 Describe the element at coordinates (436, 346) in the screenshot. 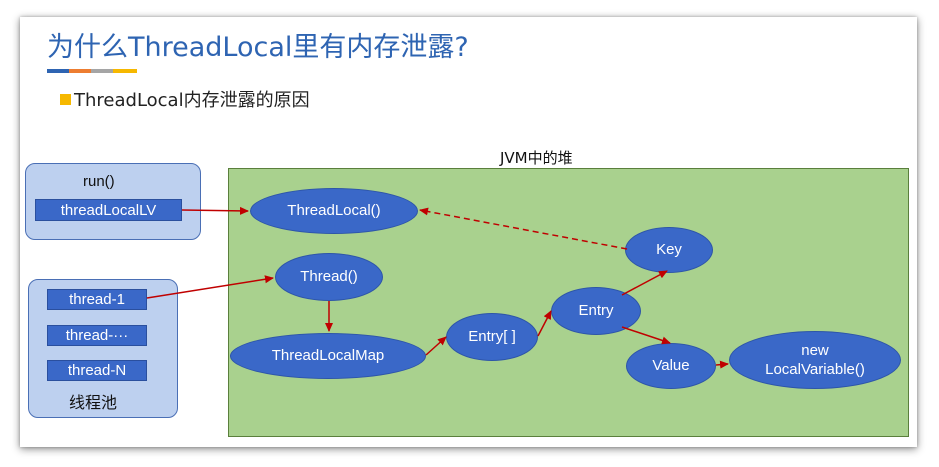

I see `arrow-map-to-entry-array` at that location.